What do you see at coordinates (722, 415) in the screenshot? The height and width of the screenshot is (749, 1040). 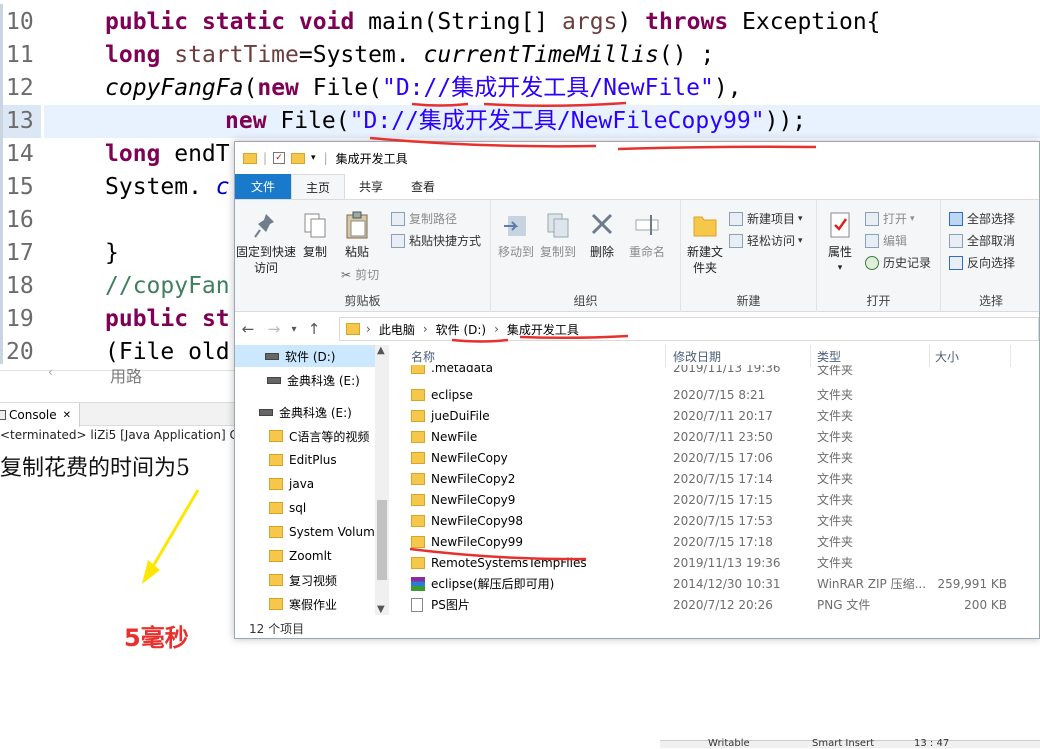 I see `list-item: jueDuiFile 2020/7/11 20:17 文件夹` at bounding box center [722, 415].